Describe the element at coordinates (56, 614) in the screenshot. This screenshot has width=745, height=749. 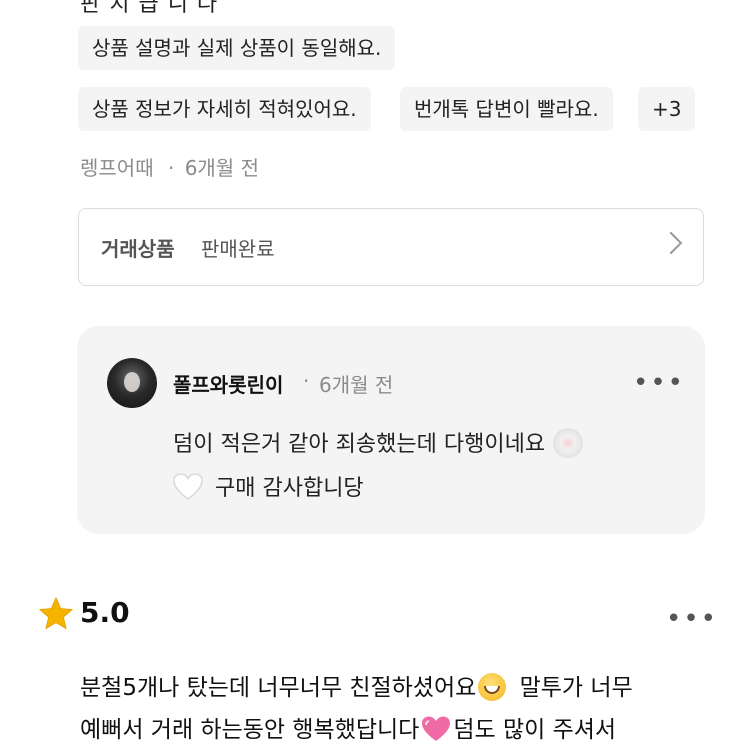
I see `star-icon` at that location.